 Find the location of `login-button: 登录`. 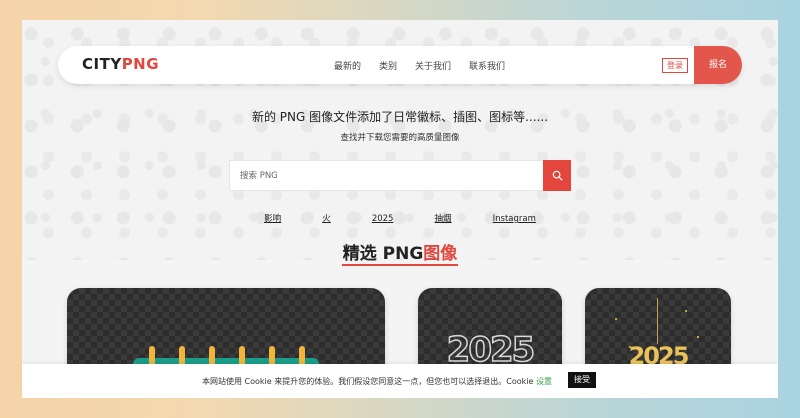

login-button: 登录 is located at coordinates (675, 65).